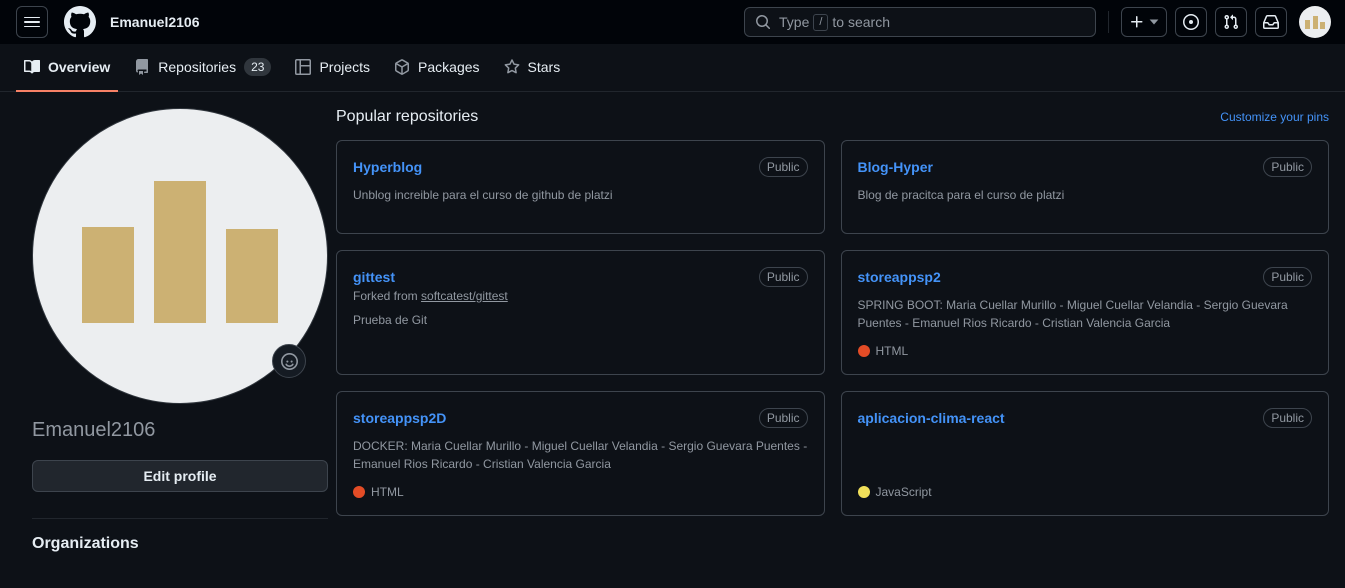  I want to click on search-placeholder-prefix: Type, so click(794, 22).